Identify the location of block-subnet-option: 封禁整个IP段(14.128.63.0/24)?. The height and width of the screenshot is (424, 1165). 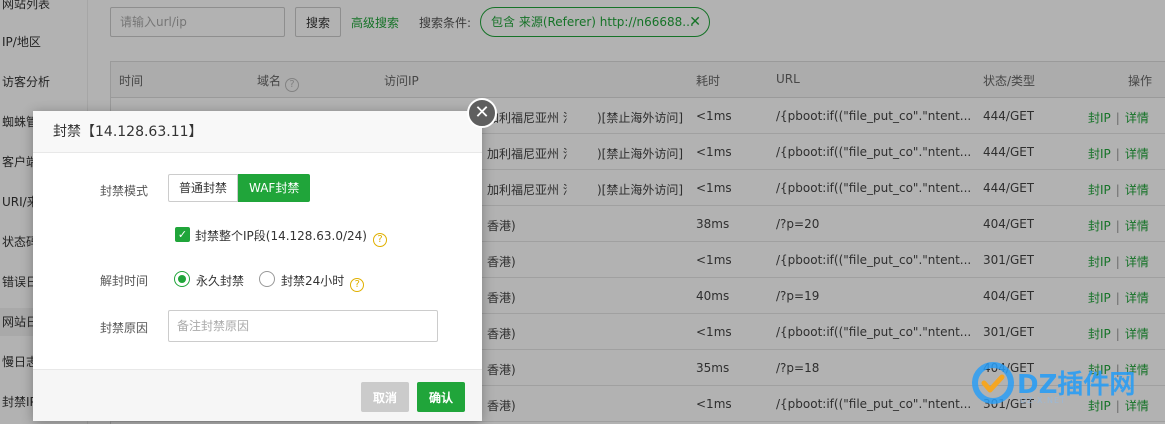
(291, 237).